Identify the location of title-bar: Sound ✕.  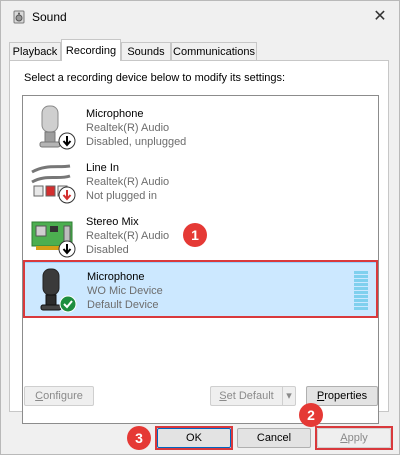
(200, 17).